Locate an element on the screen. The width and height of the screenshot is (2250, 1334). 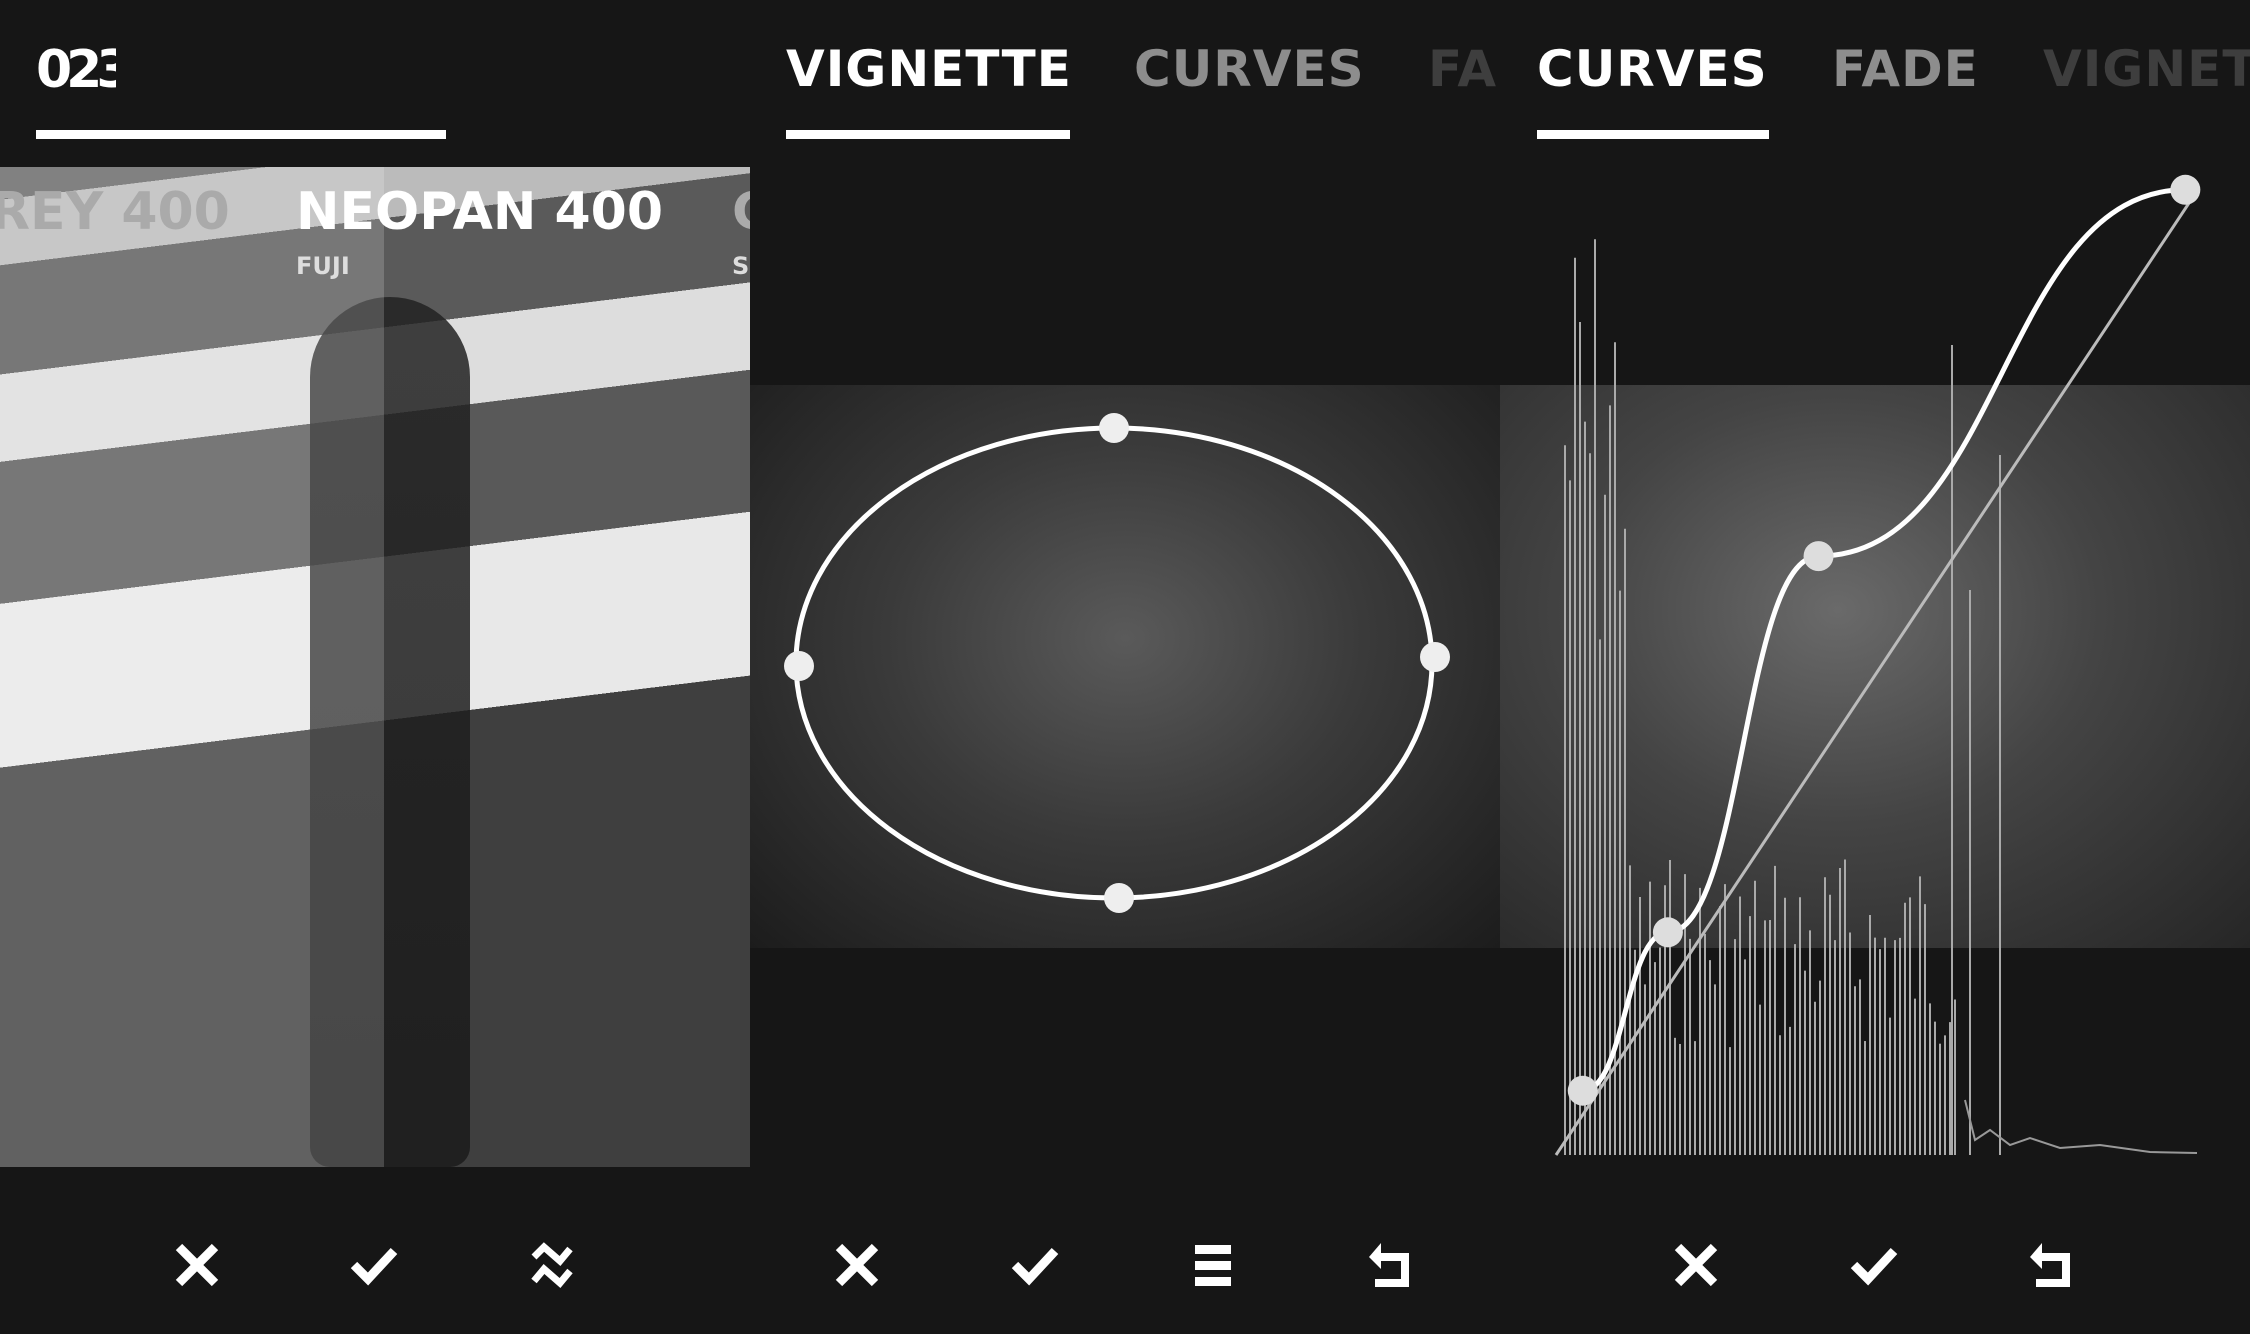
vignette-ellipse is located at coordinates (1114, 663).